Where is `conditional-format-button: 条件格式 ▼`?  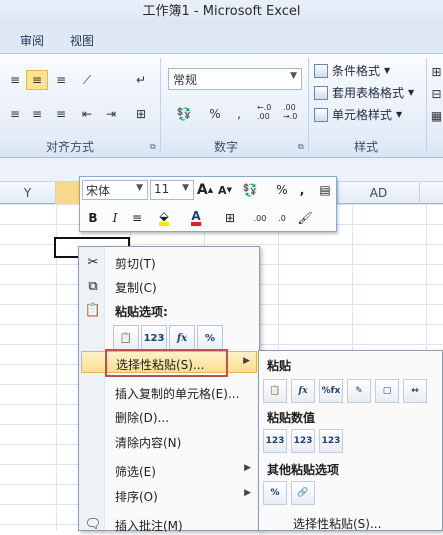
conditional-format-button: 条件格式 ▼ is located at coordinates (352, 70).